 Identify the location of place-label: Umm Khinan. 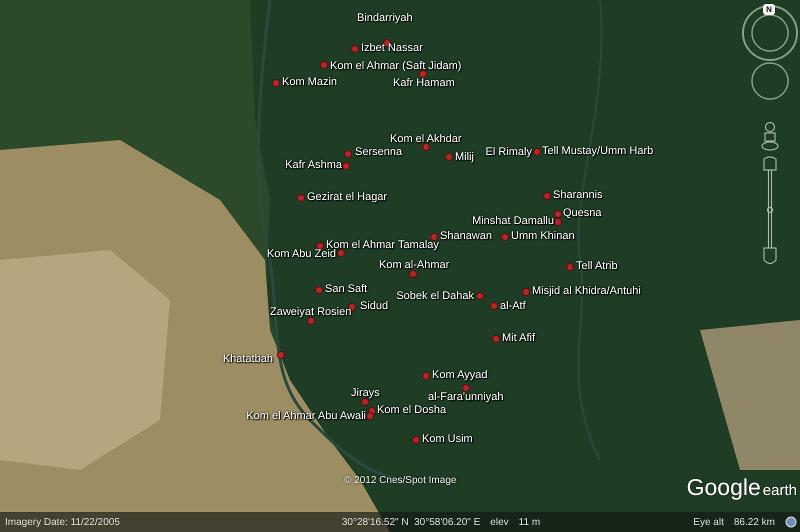
(543, 236).